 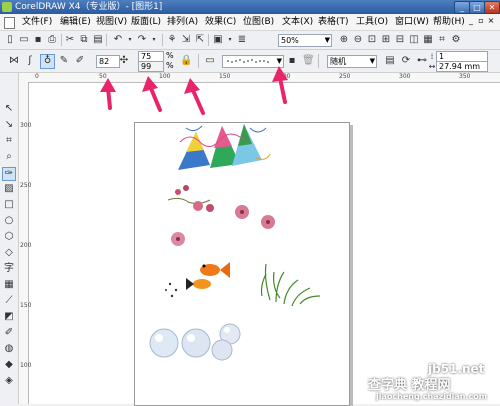 I want to click on rectangle-tool-icon: □, so click(x=9, y=205).